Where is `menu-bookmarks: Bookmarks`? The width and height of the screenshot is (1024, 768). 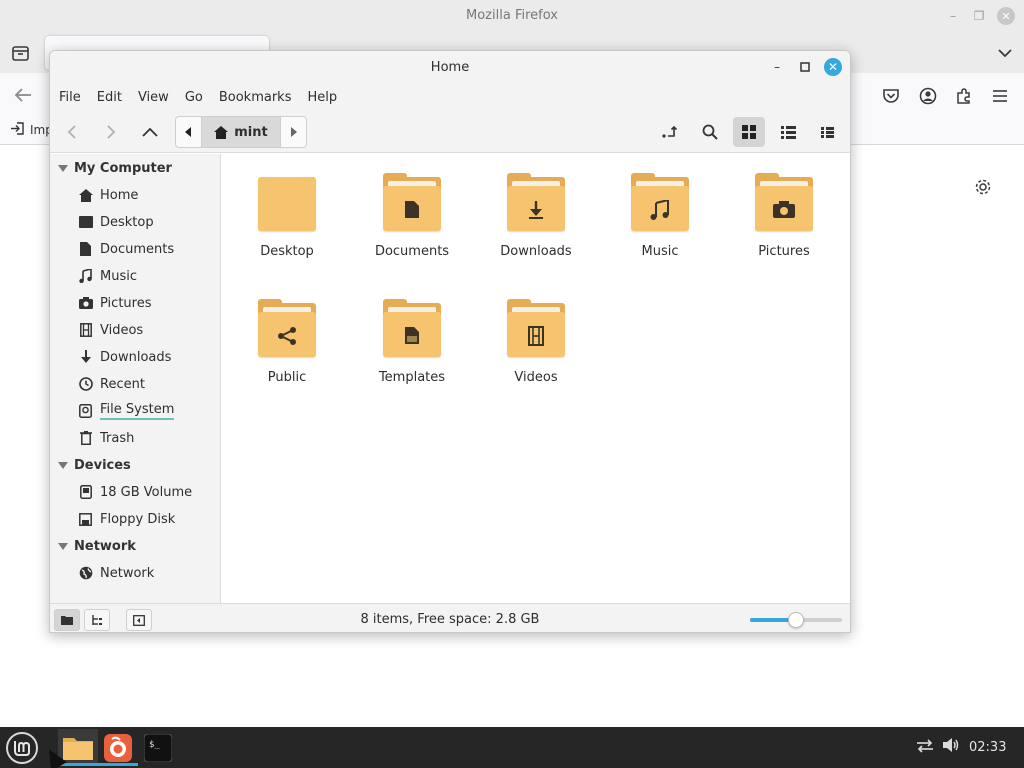 menu-bookmarks: Bookmarks is located at coordinates (255, 97).